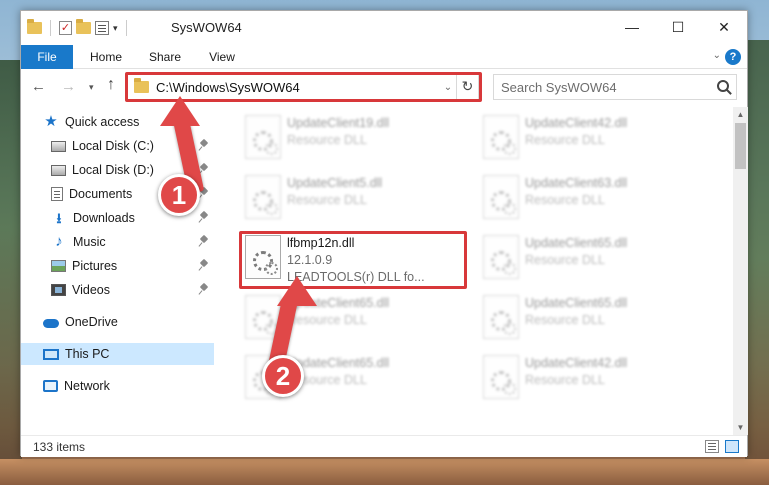 Image resolution: width=769 pixels, height=485 pixels. I want to click on quick-access-toolbar: ✓ ▾, so click(79, 27).